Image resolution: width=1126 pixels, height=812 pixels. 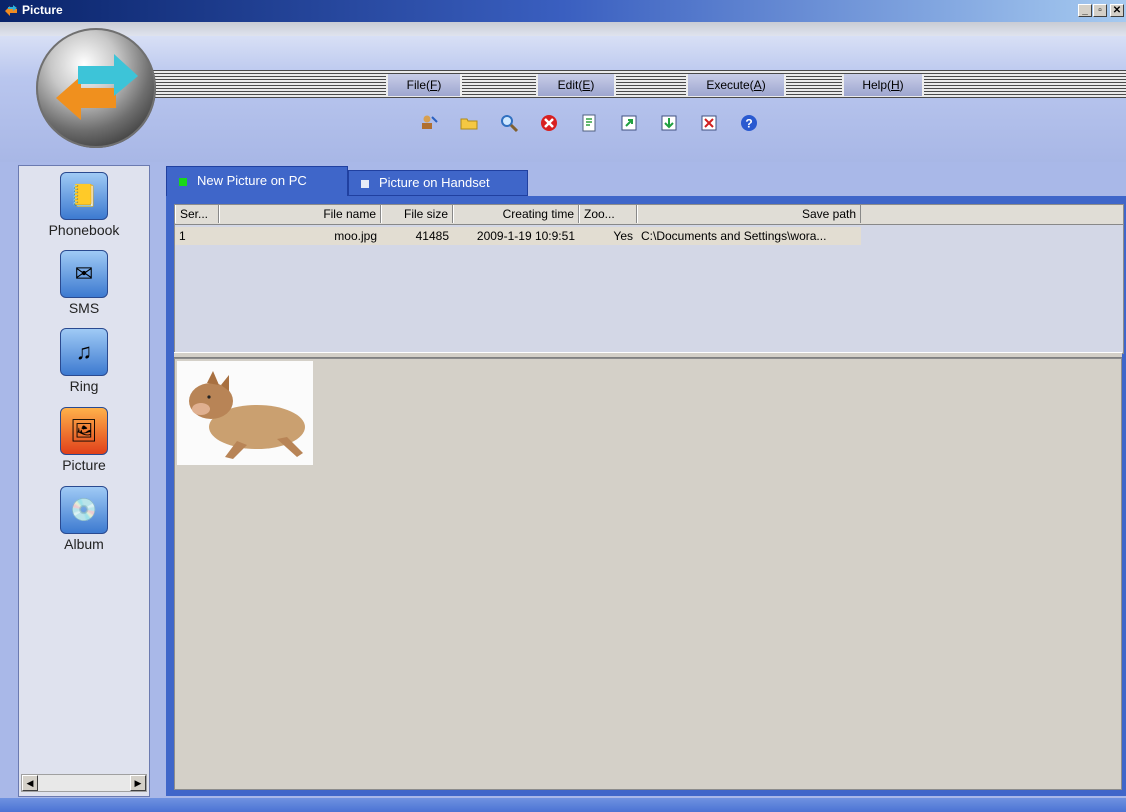 What do you see at coordinates (1085, 10) in the screenshot?
I see `minimize-button: _` at bounding box center [1085, 10].